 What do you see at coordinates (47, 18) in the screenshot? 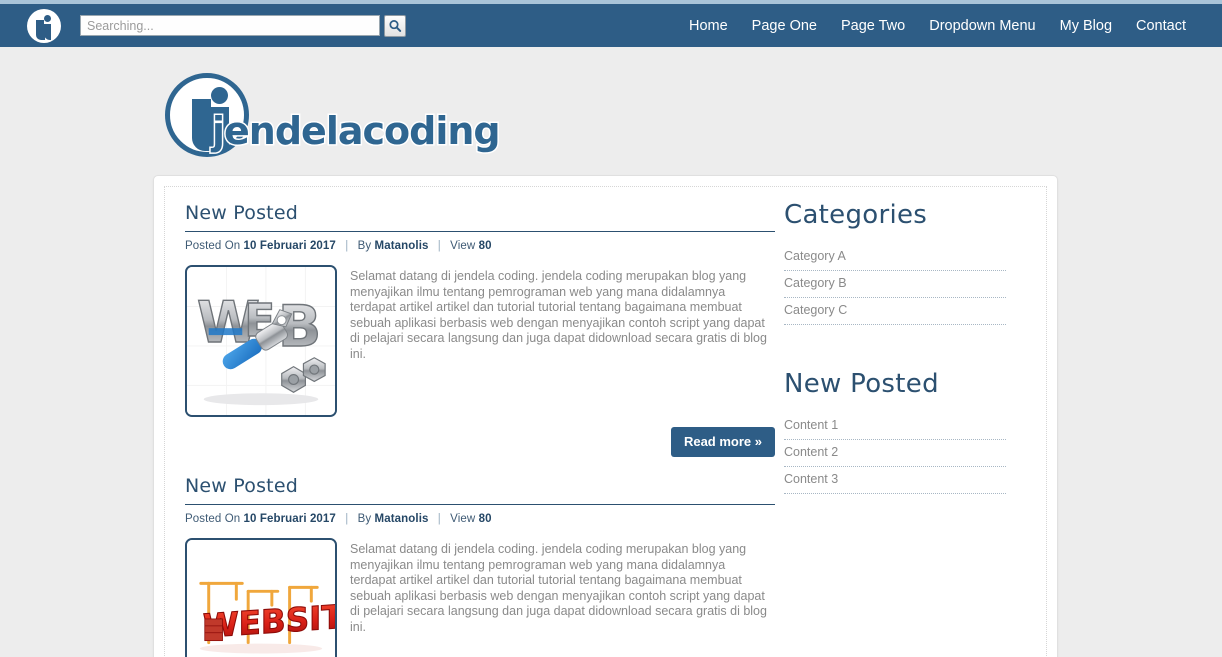
I see `brand-j-dot` at bounding box center [47, 18].